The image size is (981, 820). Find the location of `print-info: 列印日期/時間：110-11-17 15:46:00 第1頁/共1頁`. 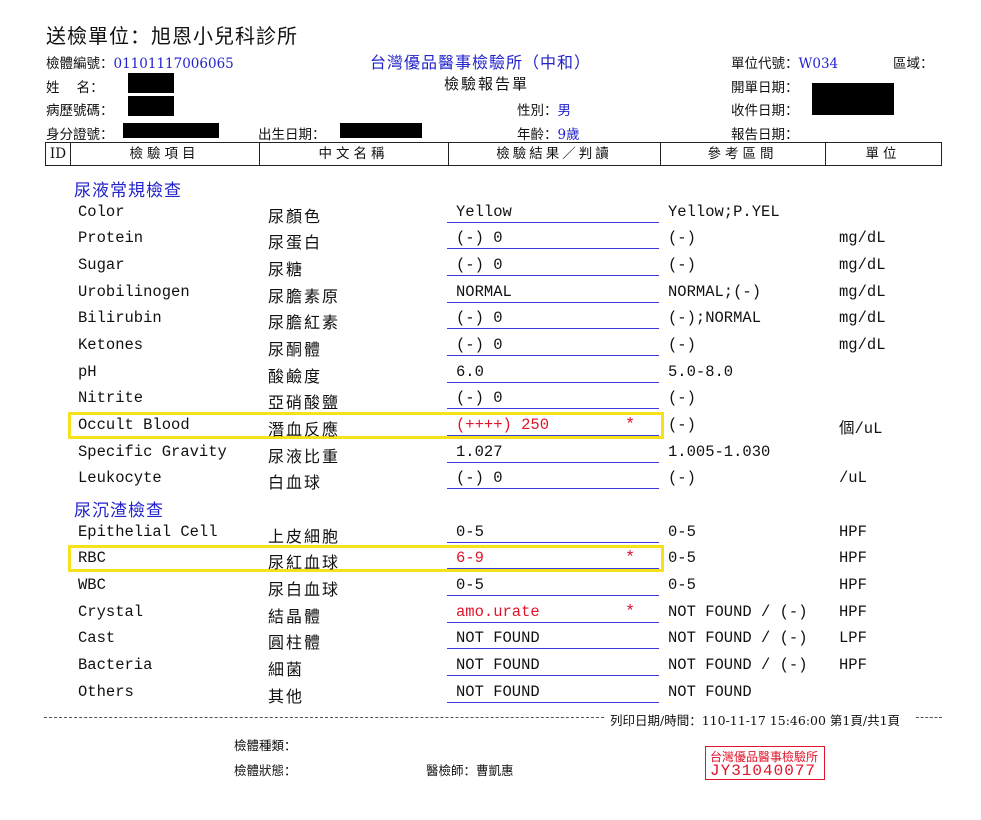

print-info: 列印日期/時間：110-11-17 15:46:00 第1頁/共1頁 is located at coordinates (755, 720).